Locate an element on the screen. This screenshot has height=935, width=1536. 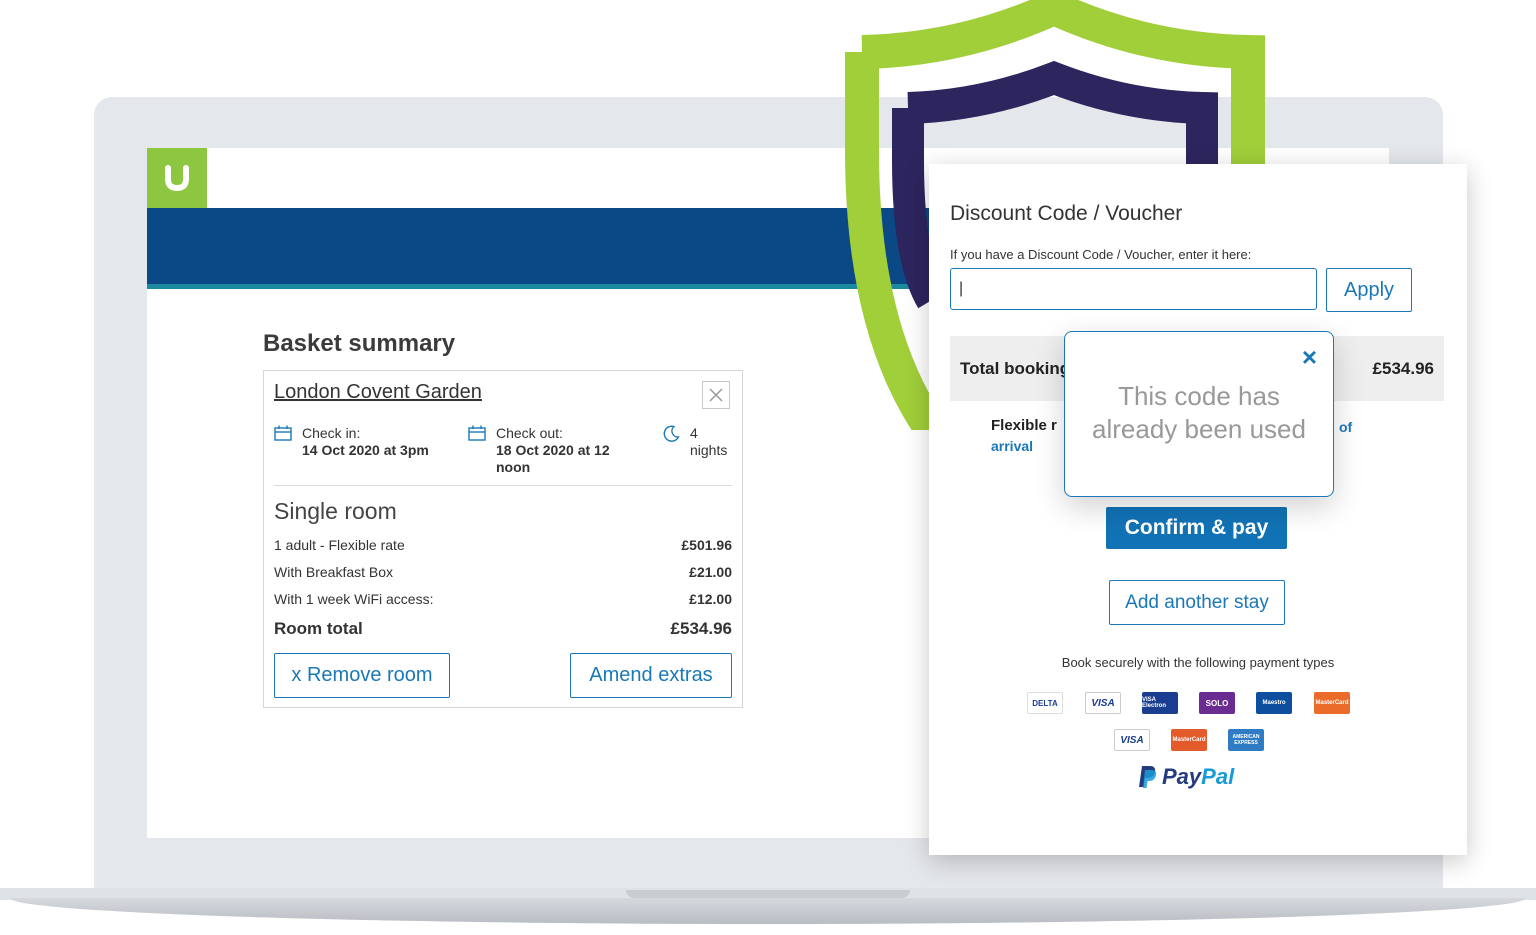
line-item-amount: £12.00 is located at coordinates (710, 599).